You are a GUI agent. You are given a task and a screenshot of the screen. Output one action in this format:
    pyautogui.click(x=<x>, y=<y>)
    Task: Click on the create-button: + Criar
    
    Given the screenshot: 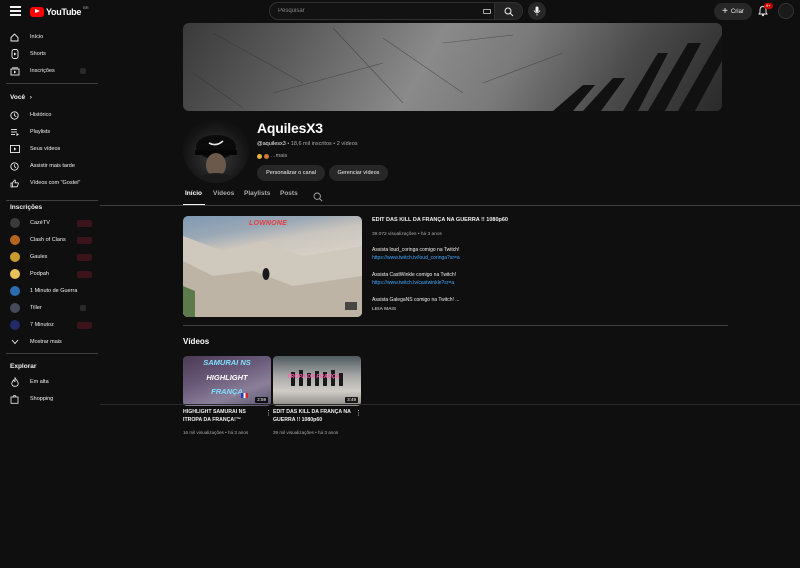 What is the action you would take?
    pyautogui.click(x=733, y=11)
    